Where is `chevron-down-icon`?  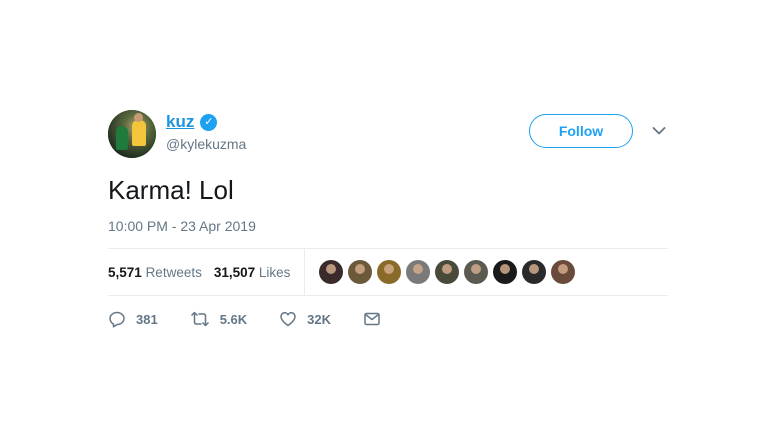
chevron-down-icon is located at coordinates (659, 131).